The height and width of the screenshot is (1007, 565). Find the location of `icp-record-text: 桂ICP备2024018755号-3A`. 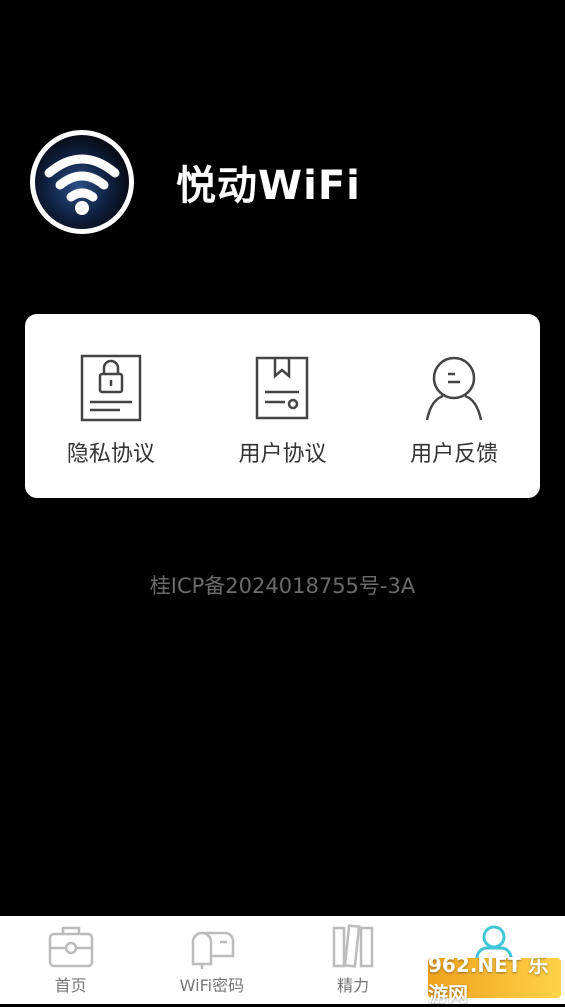

icp-record-text: 桂ICP备2024018755号-3A is located at coordinates (282, 586).